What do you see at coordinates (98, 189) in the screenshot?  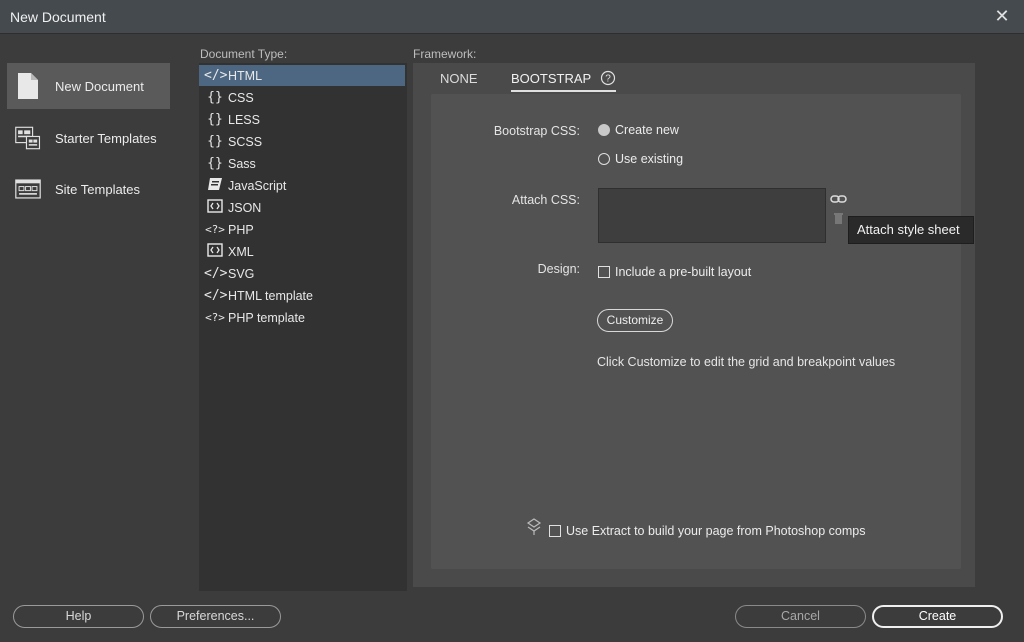 I see `category-label: Site Templates` at bounding box center [98, 189].